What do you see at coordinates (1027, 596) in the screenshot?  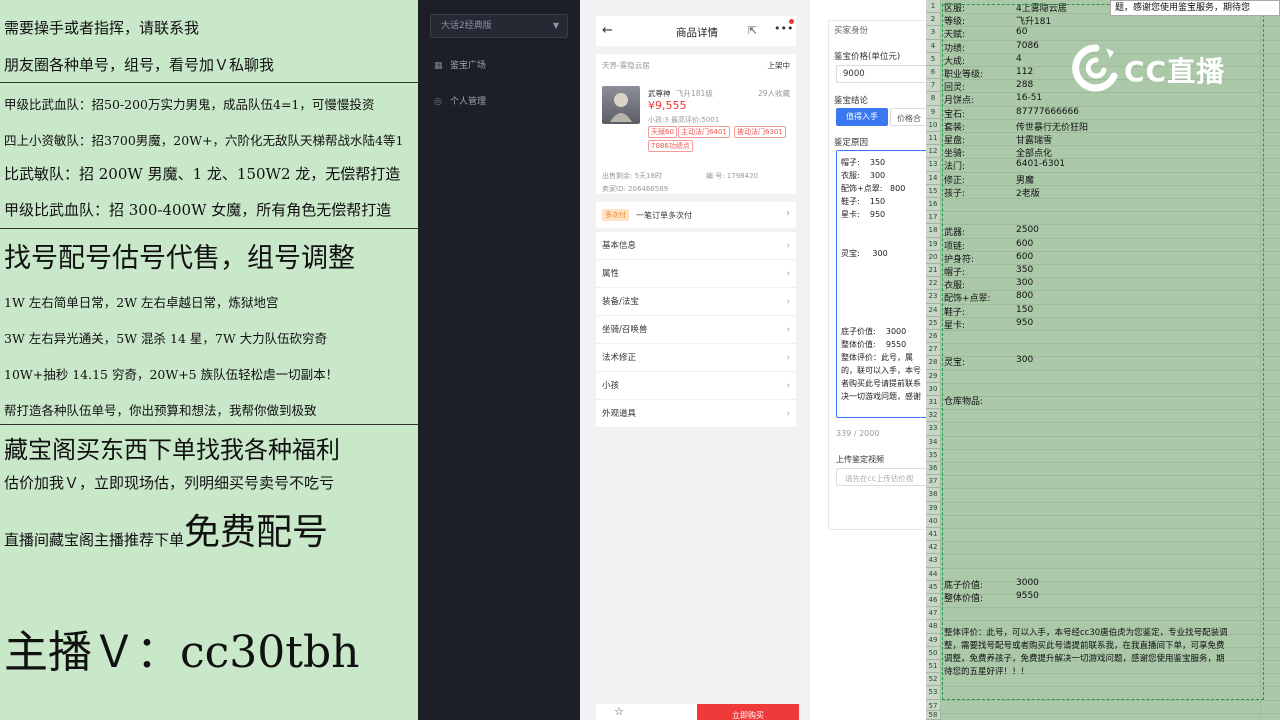 I see `sheet-value: 9550` at bounding box center [1027, 596].